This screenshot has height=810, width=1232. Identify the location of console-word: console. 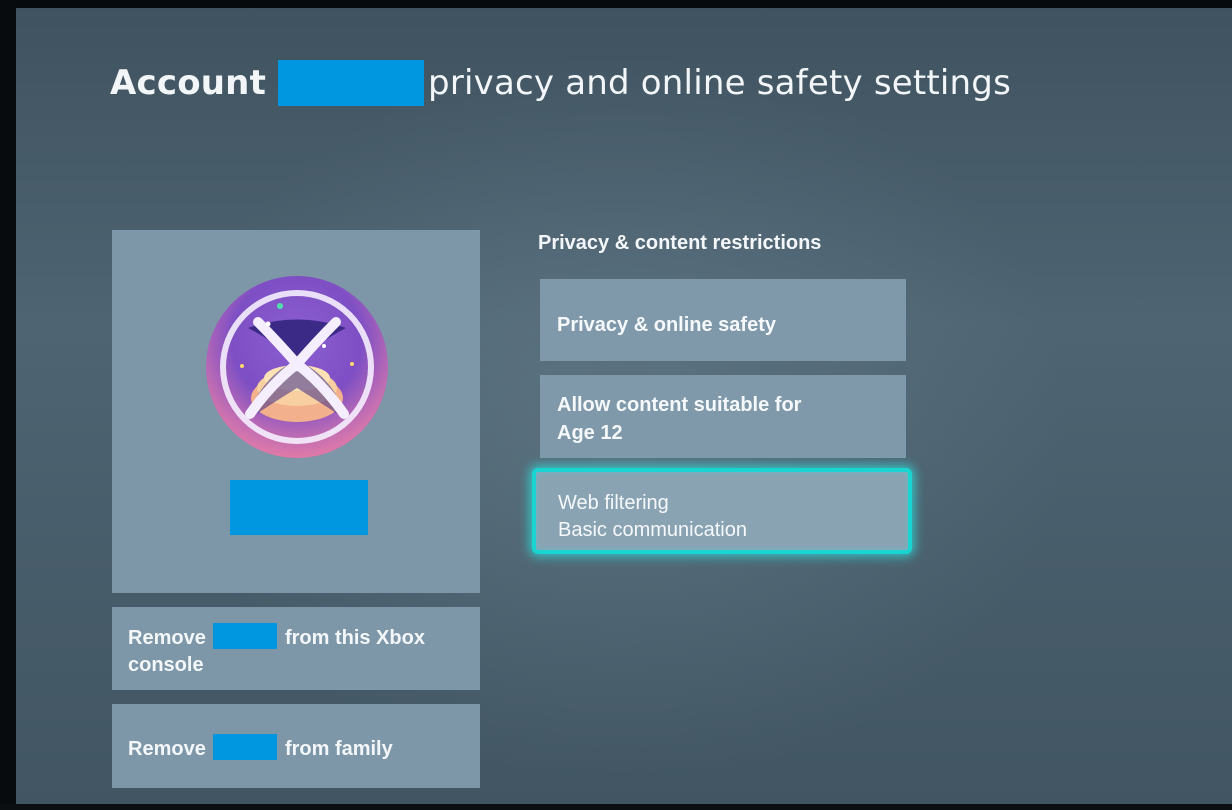
(166, 665).